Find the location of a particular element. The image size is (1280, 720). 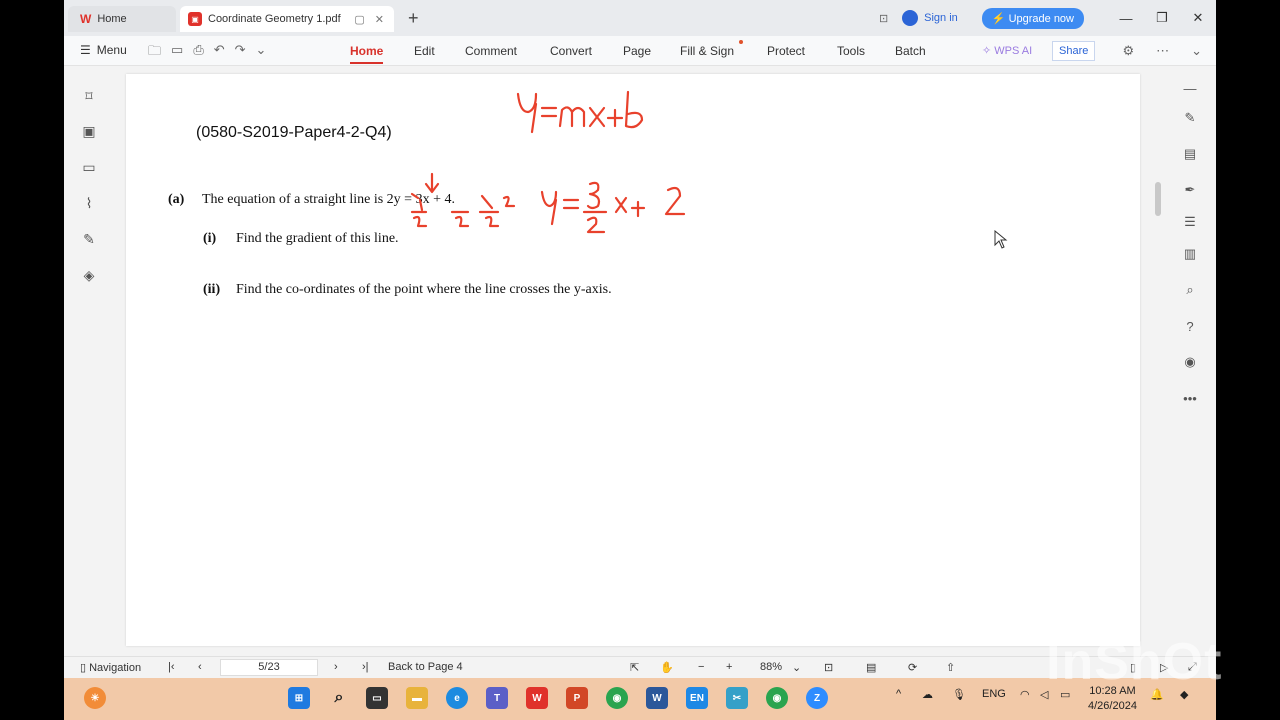

pen-icon: ✒ is located at coordinates (1190, 190).